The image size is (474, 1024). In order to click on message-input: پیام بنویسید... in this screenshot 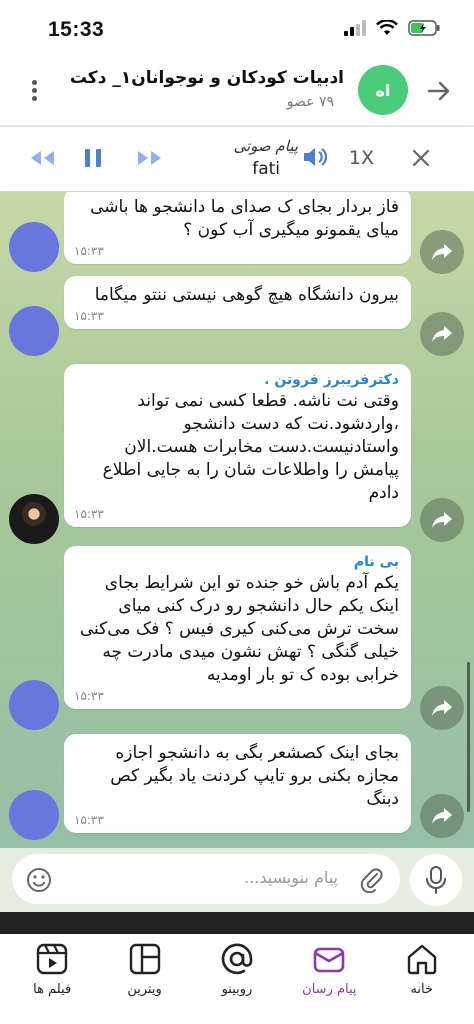, I will do `click(206, 879)`.